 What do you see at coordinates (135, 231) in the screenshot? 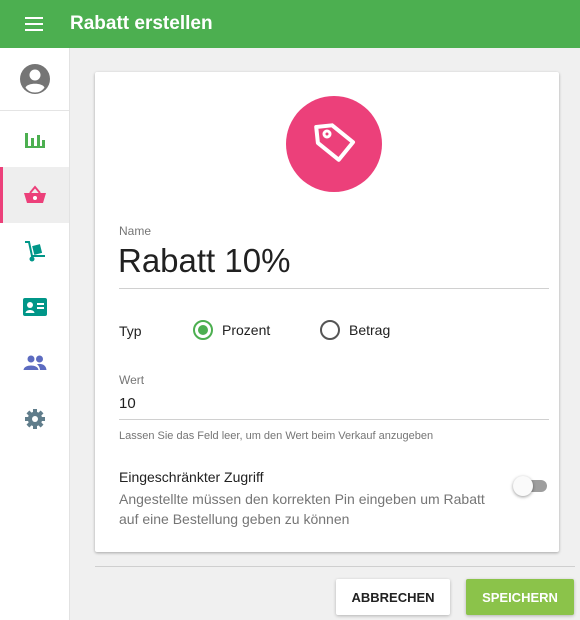
I see `name-label: Name` at bounding box center [135, 231].